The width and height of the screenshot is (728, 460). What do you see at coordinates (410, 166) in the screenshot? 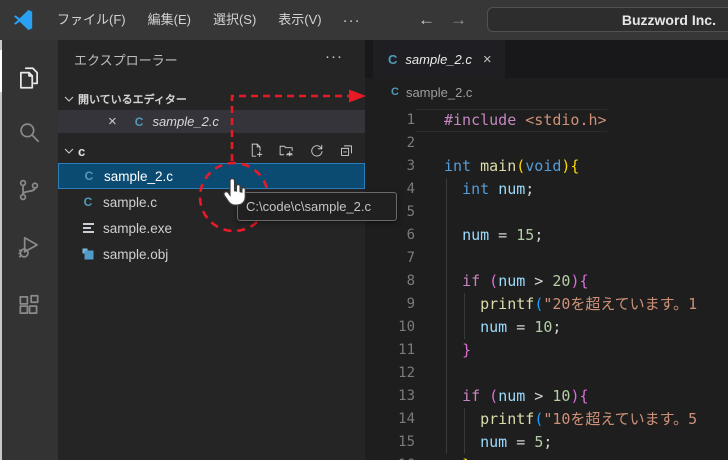
I see `line-number: 3` at bounding box center [410, 166].